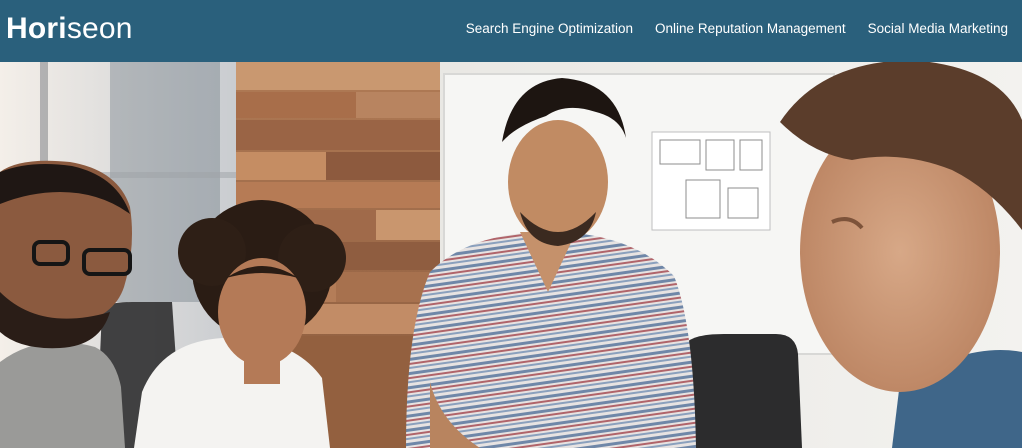 The height and width of the screenshot is (448, 1022). Describe the element at coordinates (66, 304) in the screenshot. I see `person-left-glasses` at that location.